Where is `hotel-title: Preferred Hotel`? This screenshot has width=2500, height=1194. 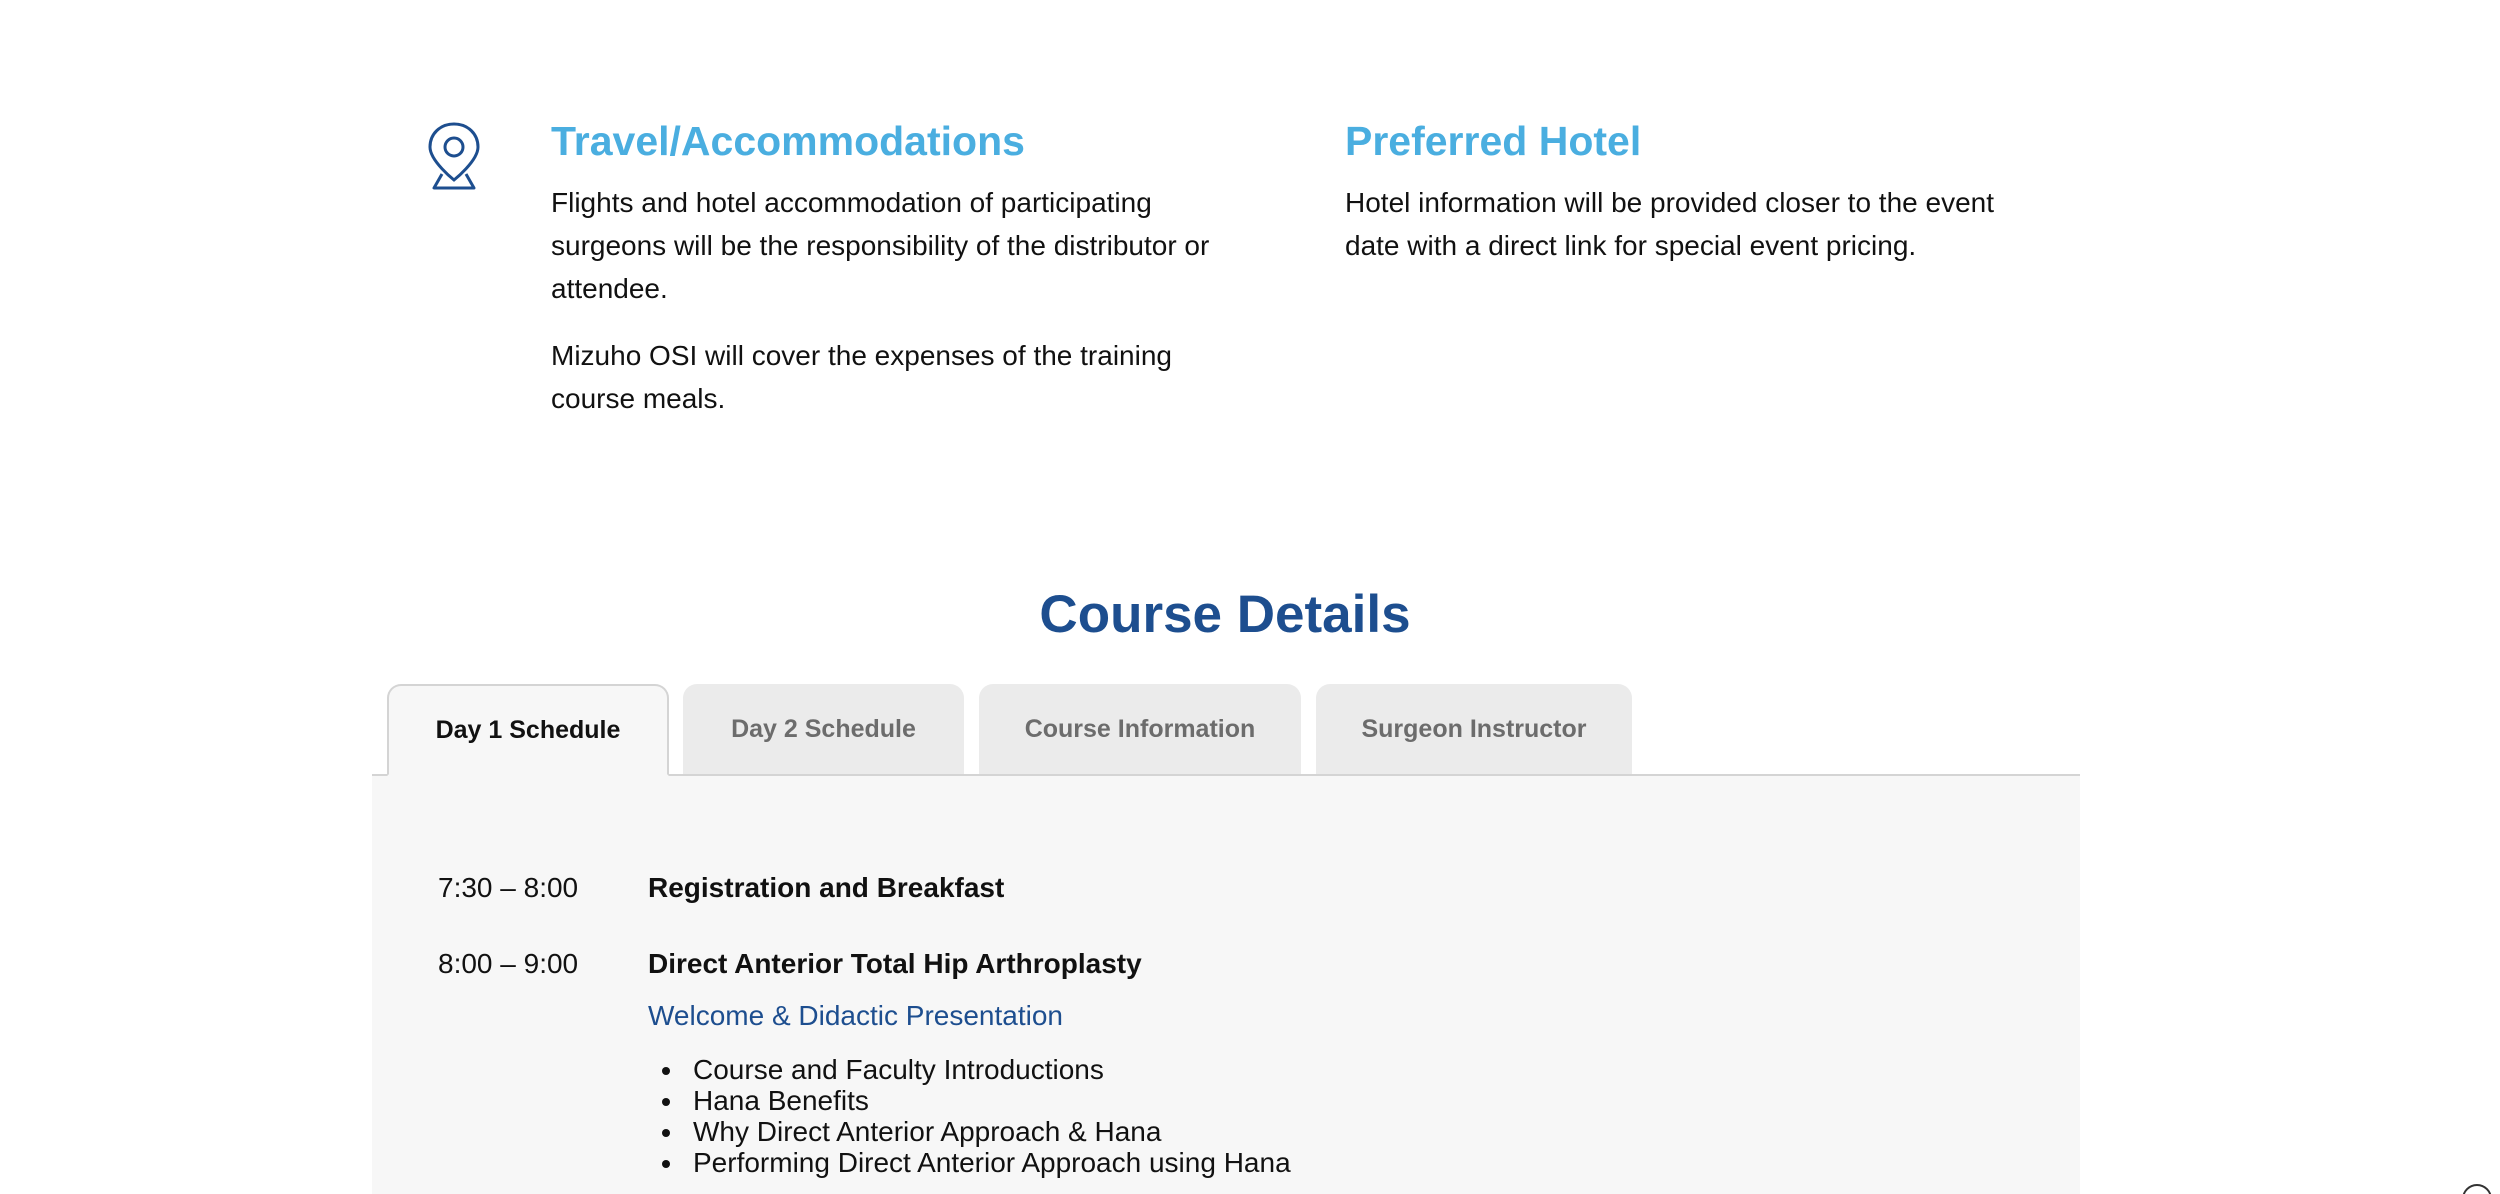 hotel-title: Preferred Hotel is located at coordinates (1493, 141).